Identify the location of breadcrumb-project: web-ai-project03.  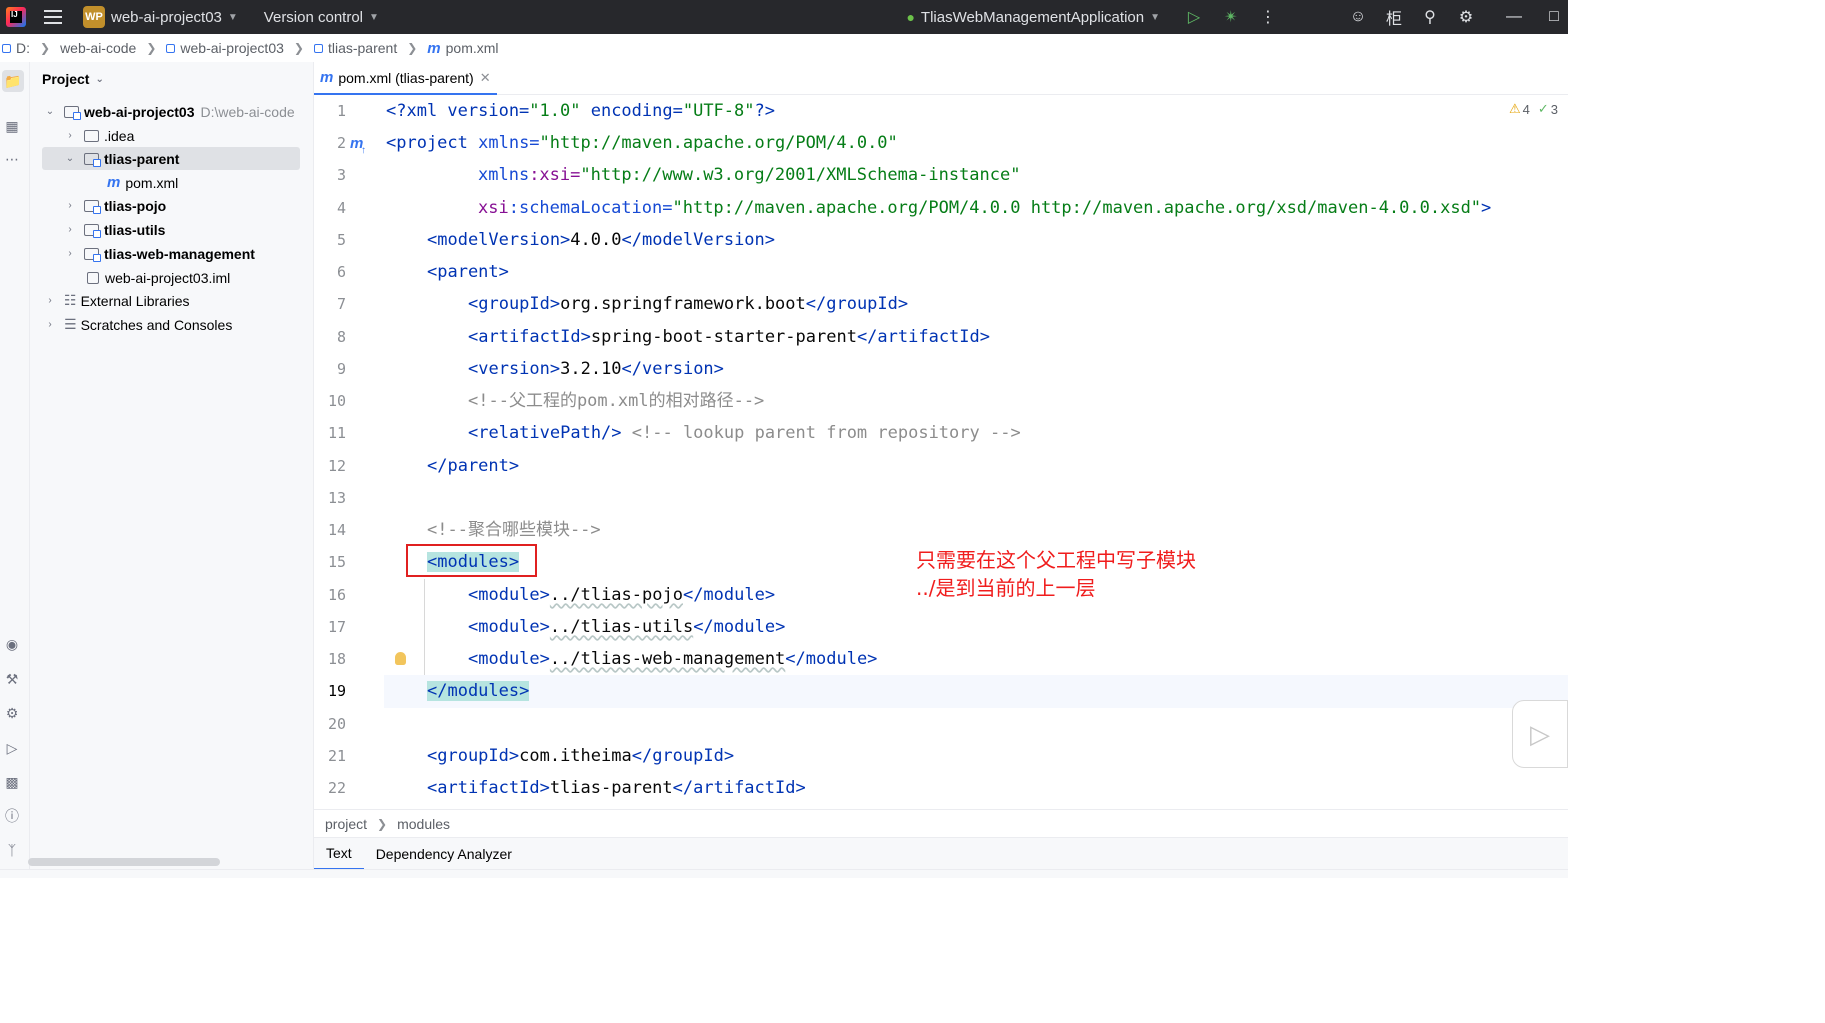
(225, 48).